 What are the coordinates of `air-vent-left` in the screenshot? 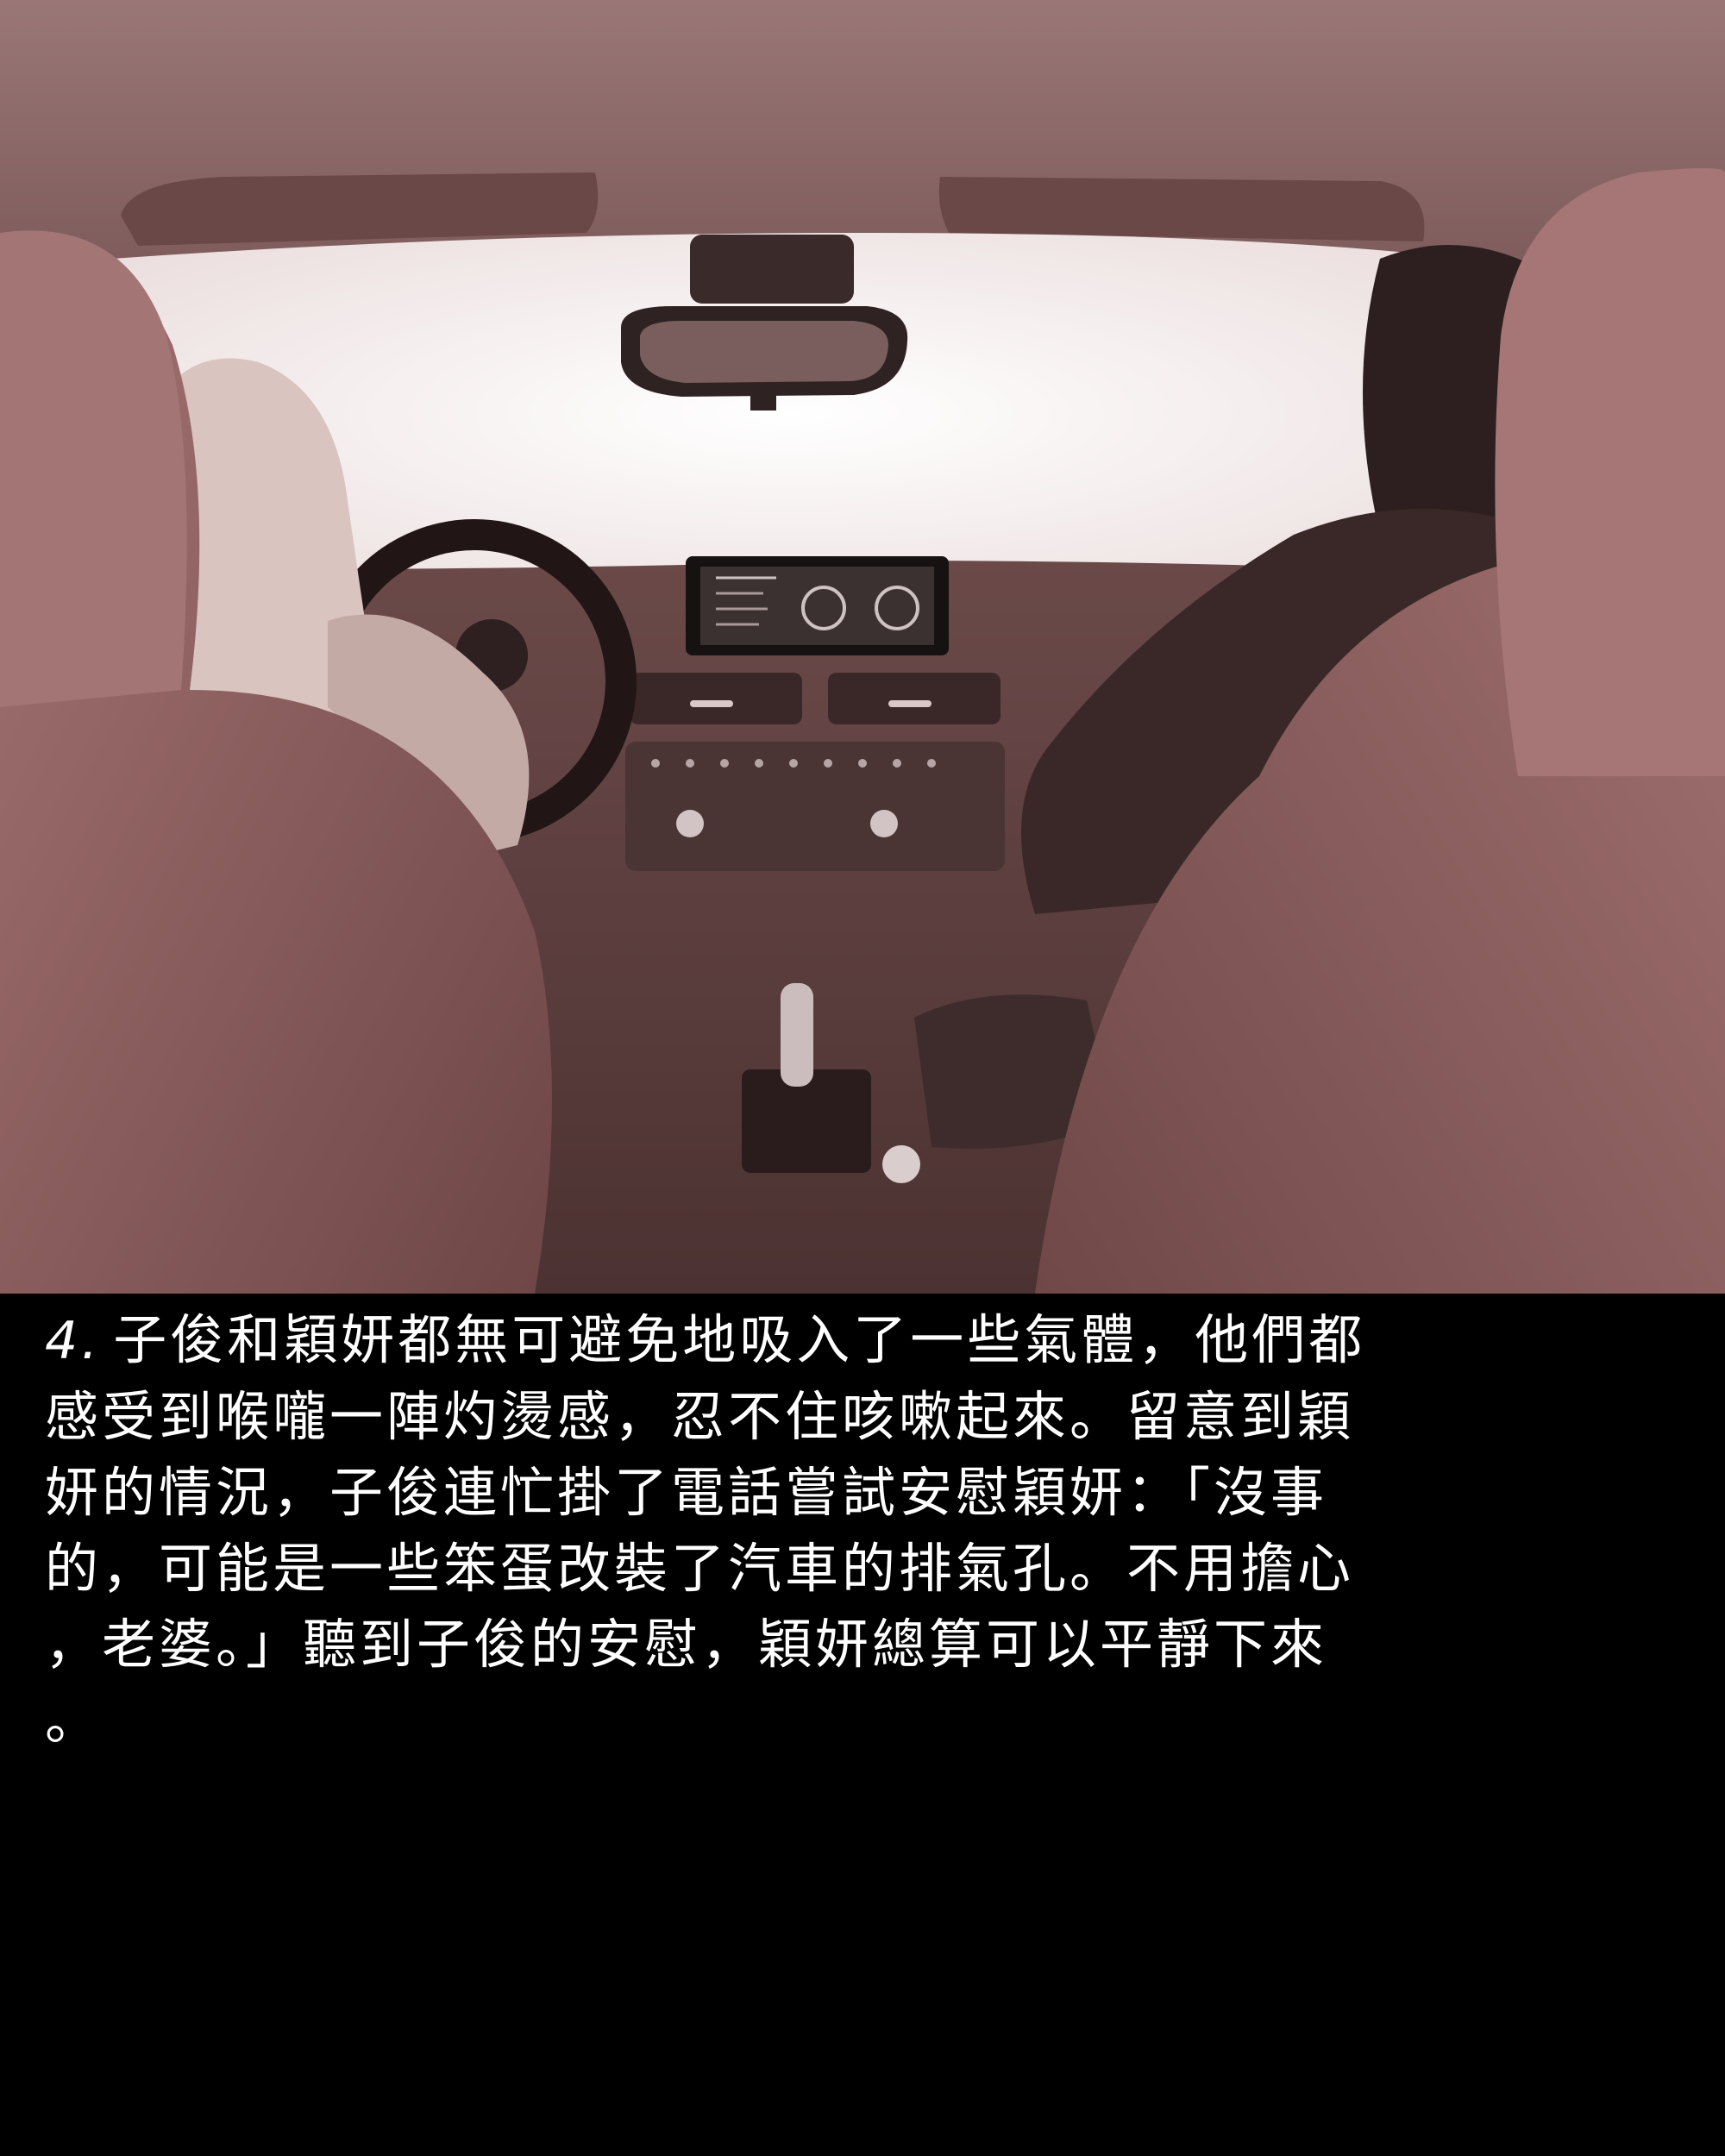 It's located at (716, 698).